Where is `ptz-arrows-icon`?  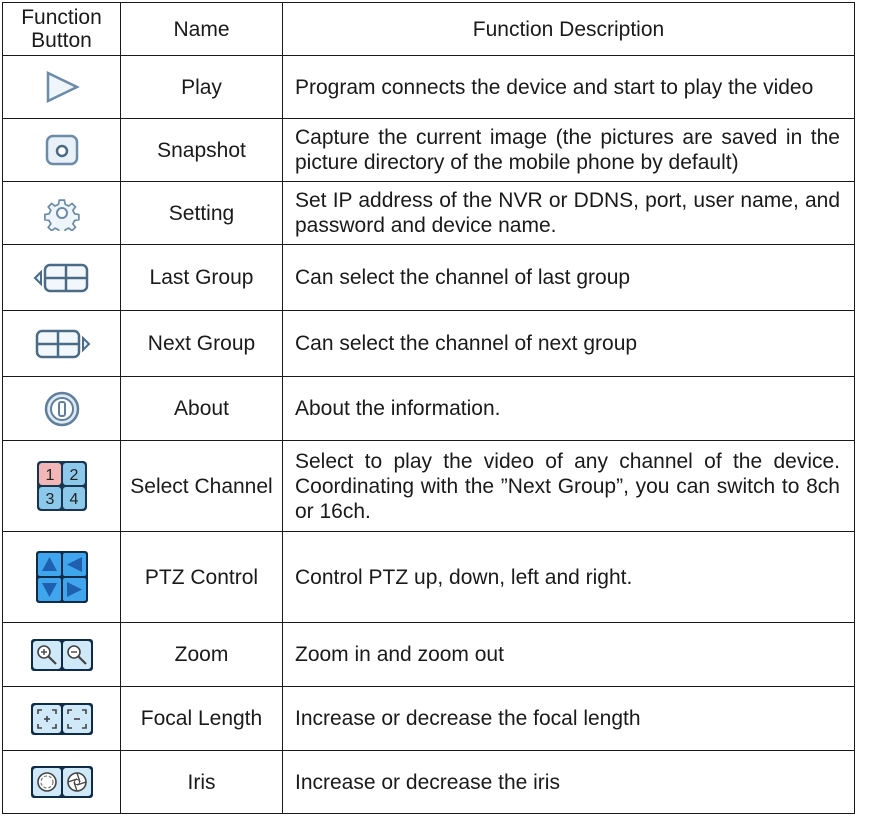 ptz-arrows-icon is located at coordinates (61, 577).